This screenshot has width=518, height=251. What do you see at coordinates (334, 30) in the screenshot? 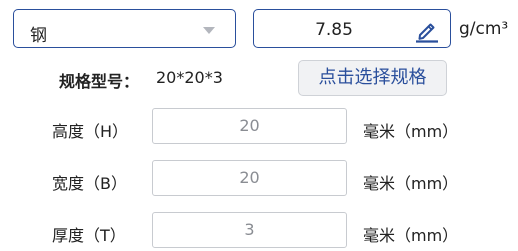
I see `density-value: 7.85` at bounding box center [334, 30].